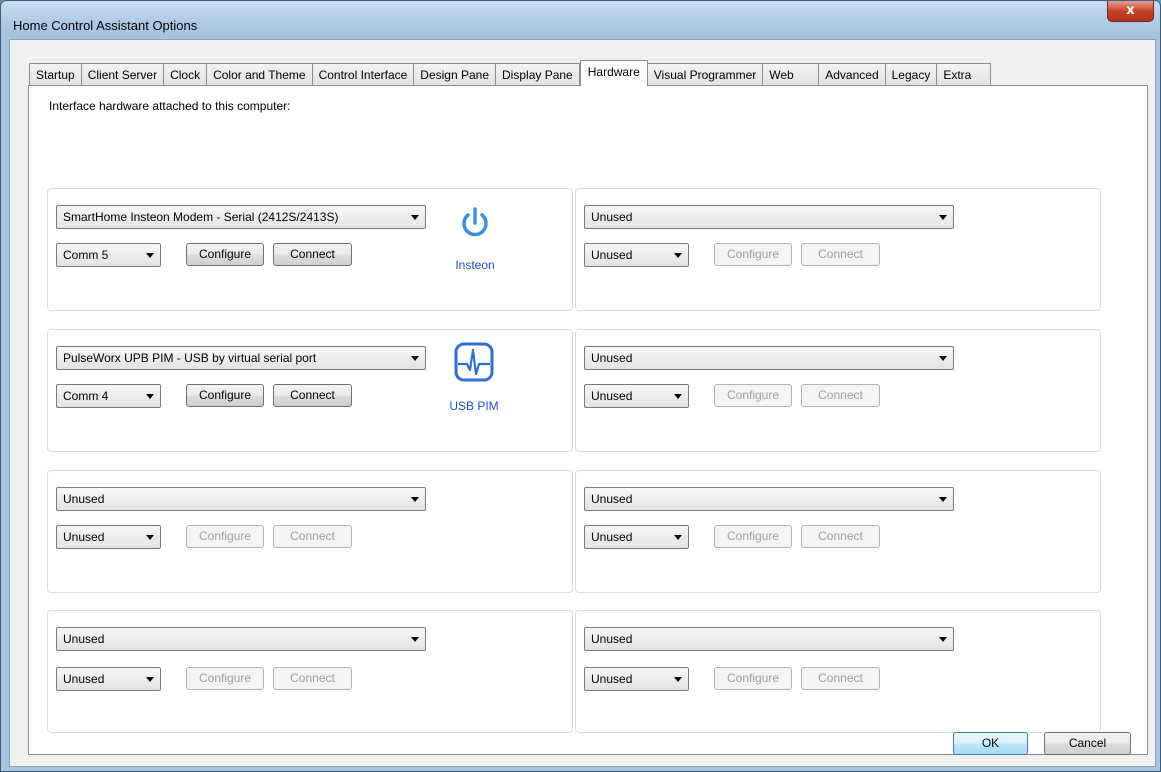  Describe the element at coordinates (964, 74) in the screenshot. I see `tab-extra: Extra` at that location.